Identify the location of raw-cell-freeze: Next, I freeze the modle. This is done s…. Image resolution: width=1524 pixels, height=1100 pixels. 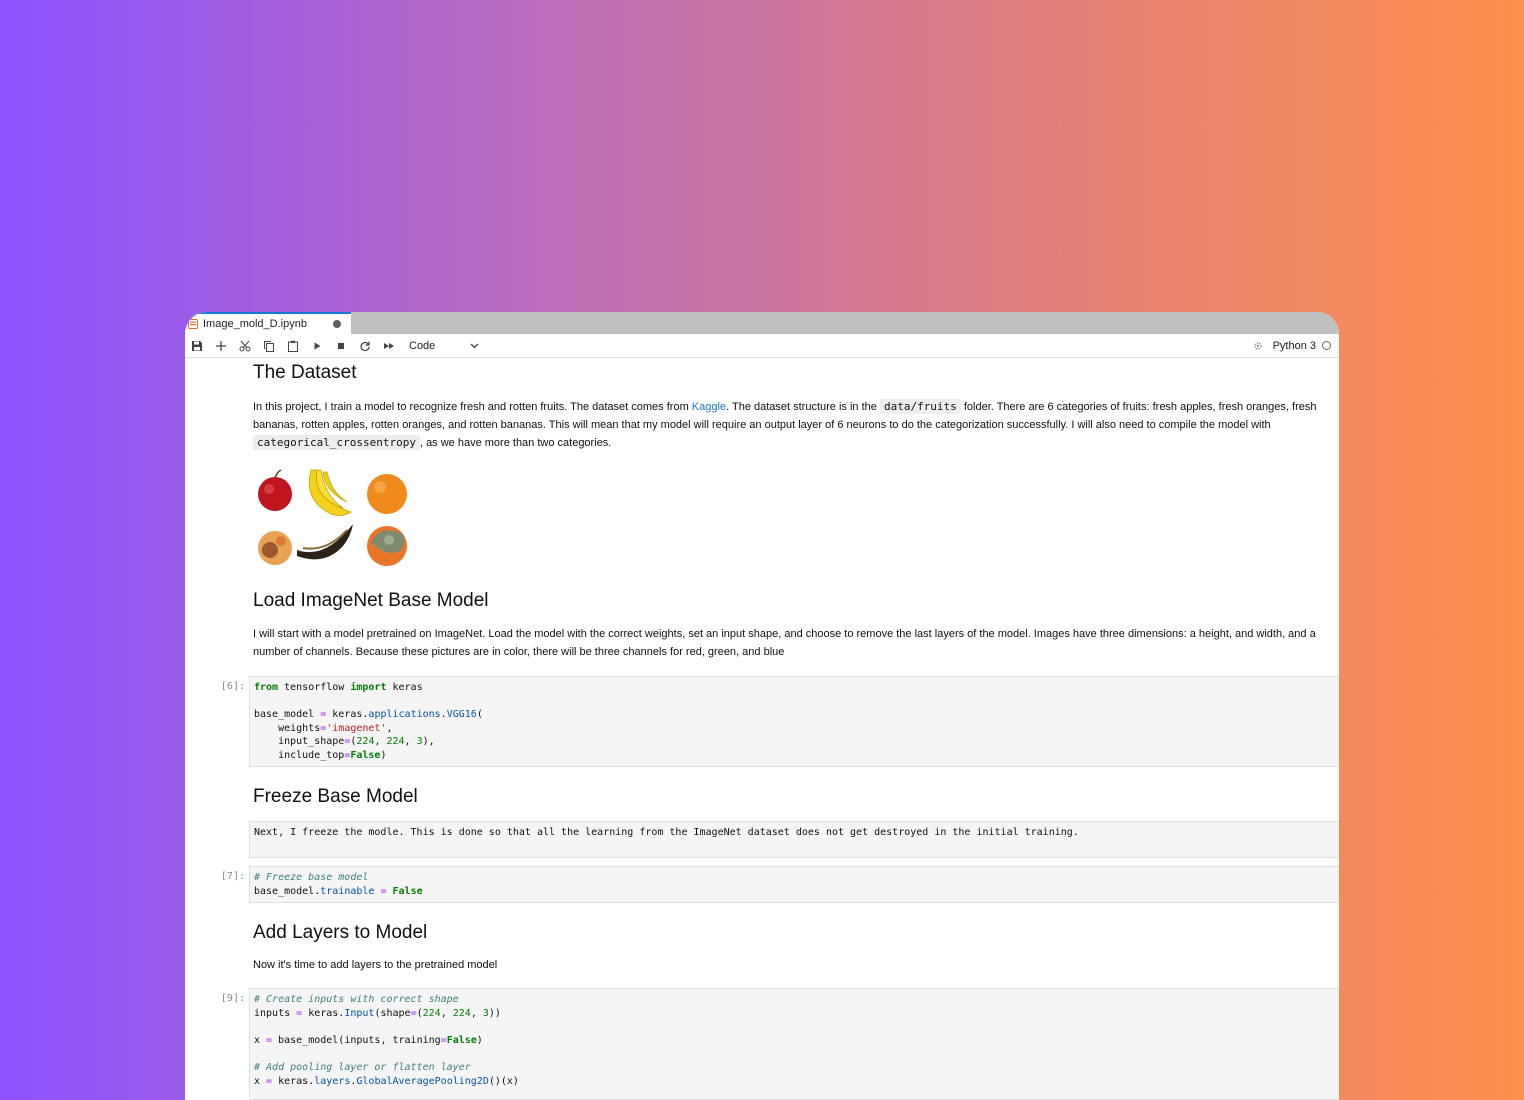
(794, 839).